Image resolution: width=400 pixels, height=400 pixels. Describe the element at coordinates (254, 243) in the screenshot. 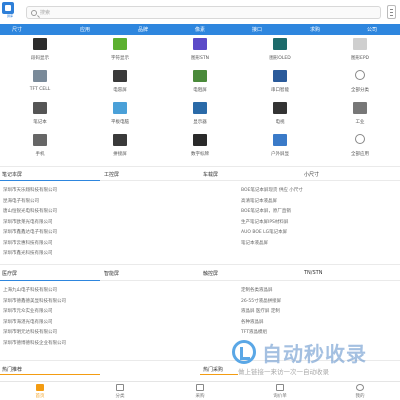

I see `product-link: 笔记本液晶屏` at that location.